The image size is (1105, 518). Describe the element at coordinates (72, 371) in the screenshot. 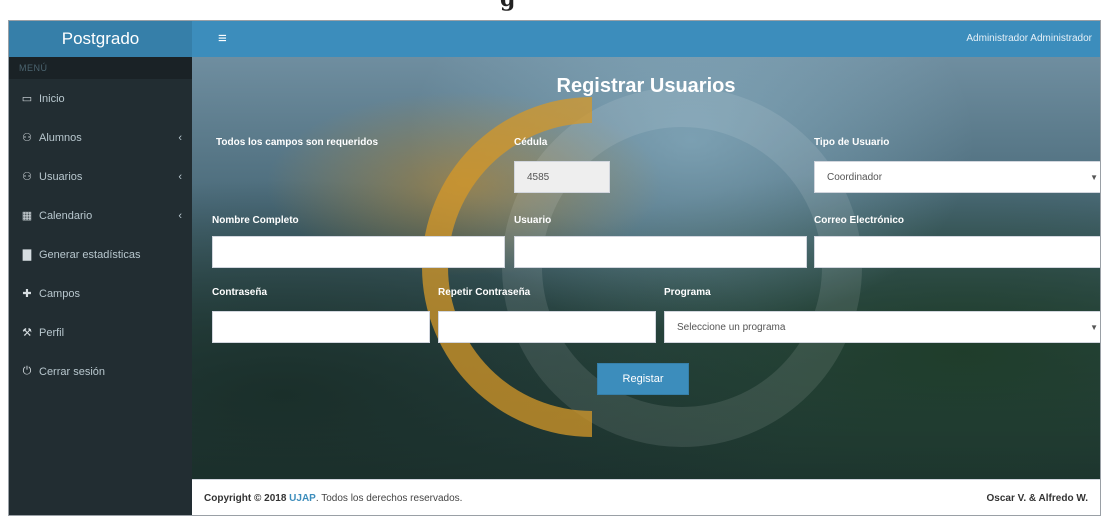

I see `sidebar-item-label: Cerrar sesión` at that location.